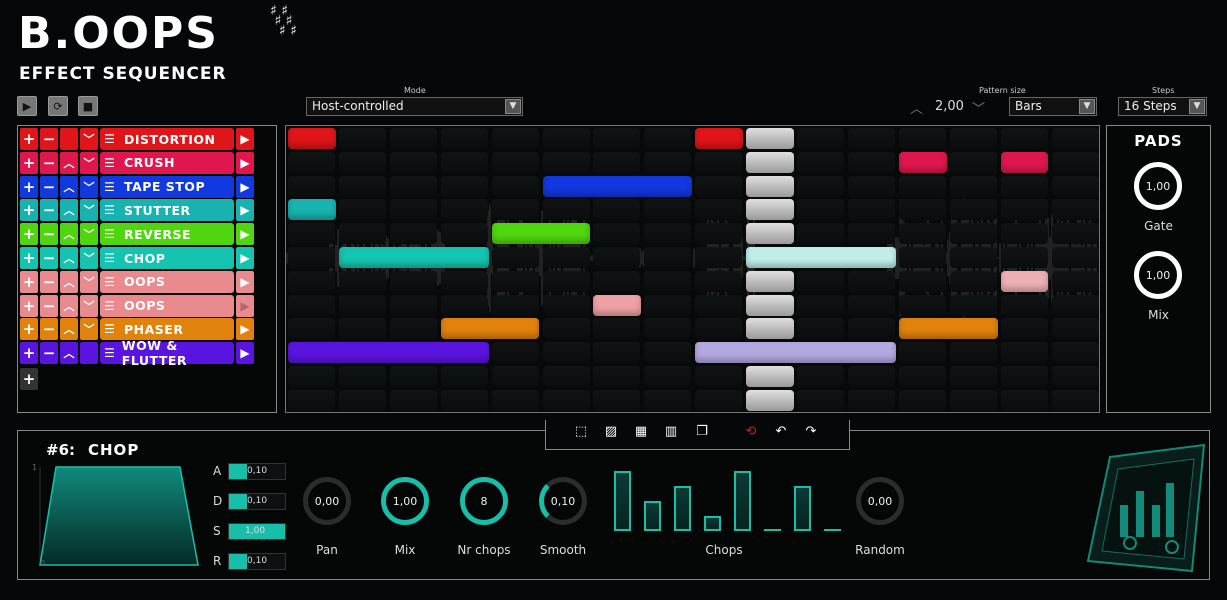 This screenshot has height=600, width=1227. What do you see at coordinates (167, 139) in the screenshot?
I see `effect-name-button: ☰ DISTORTION` at bounding box center [167, 139].